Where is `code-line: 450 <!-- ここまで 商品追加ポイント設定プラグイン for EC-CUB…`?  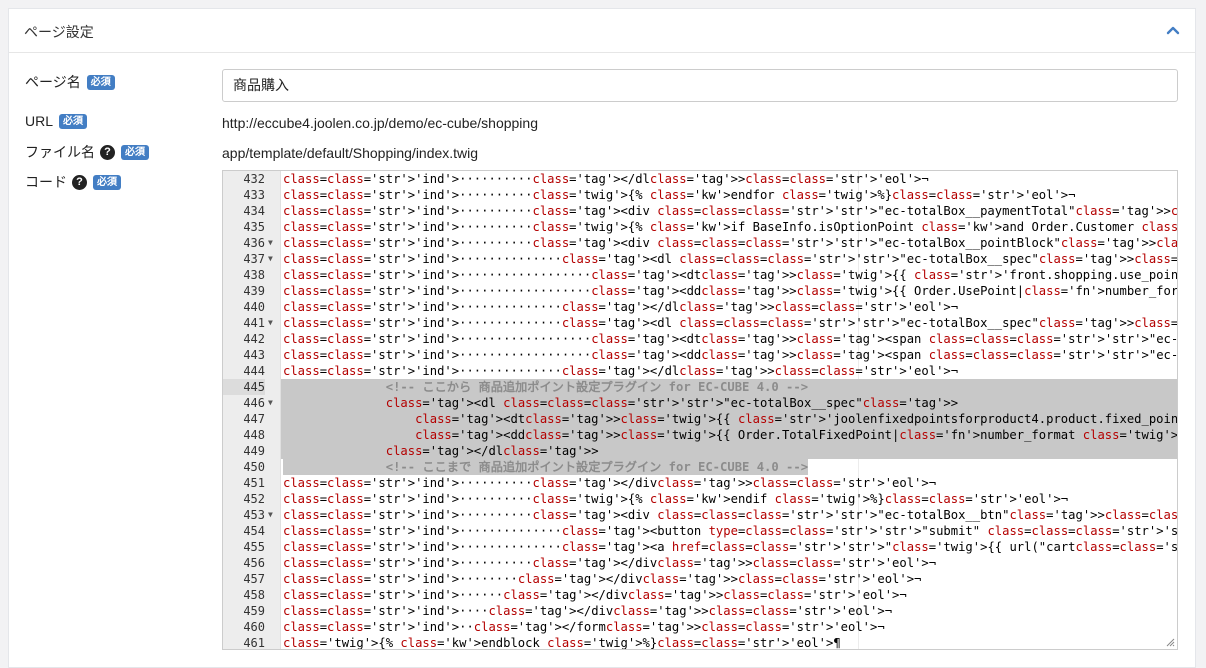 code-line: 450 <!-- ここまで 商品追加ポイント設定プラグイン for EC-CUB… is located at coordinates (700, 467).